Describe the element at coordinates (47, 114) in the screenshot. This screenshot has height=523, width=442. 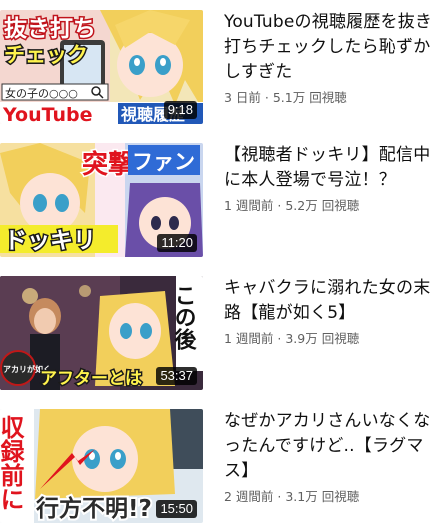
I see `thumb-banner-a: YouTube` at that location.